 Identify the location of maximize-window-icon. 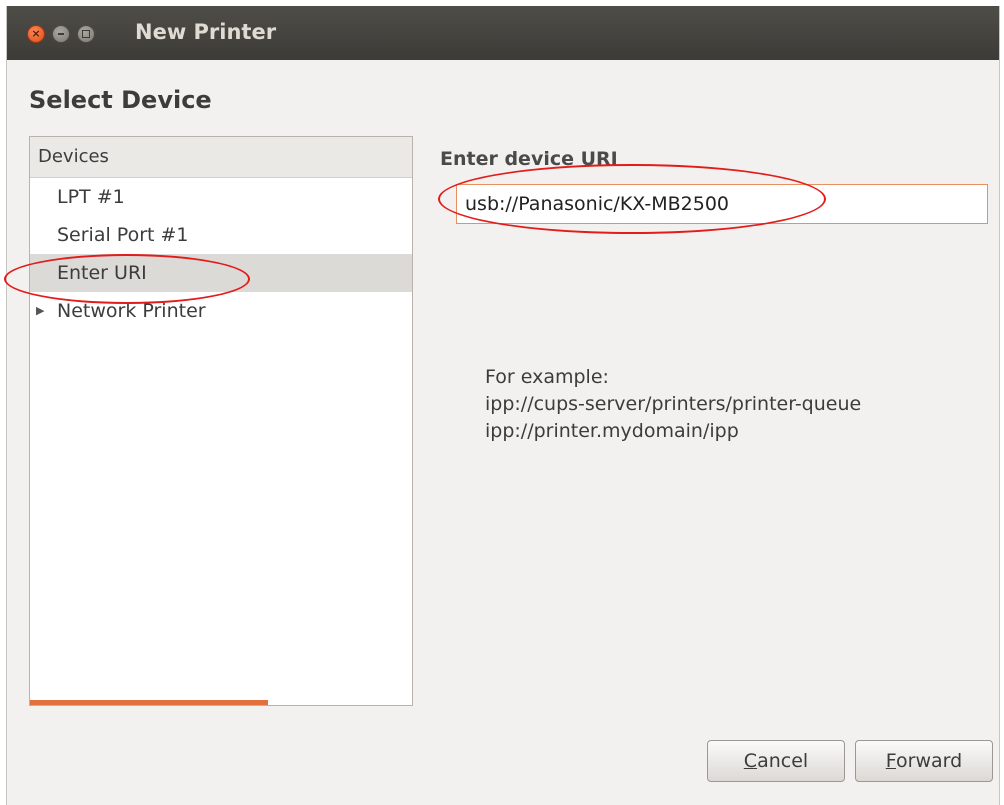
(86, 34).